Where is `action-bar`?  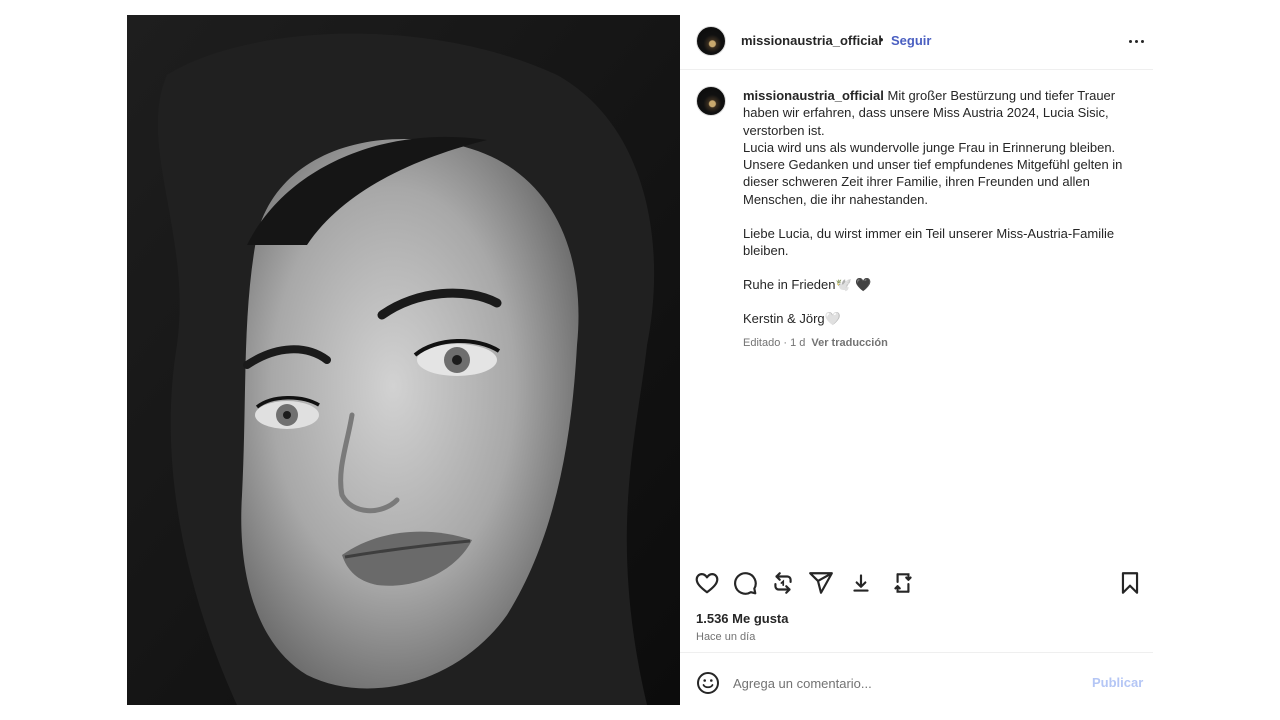 action-bar is located at coordinates (916, 583).